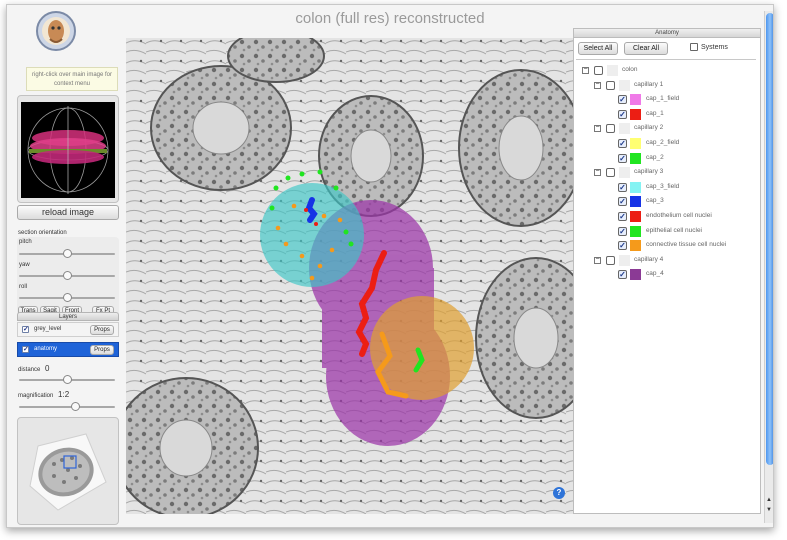  What do you see at coordinates (663, 99) in the screenshot?
I see `tree-structure-label: cap_1_field` at bounding box center [663, 99].